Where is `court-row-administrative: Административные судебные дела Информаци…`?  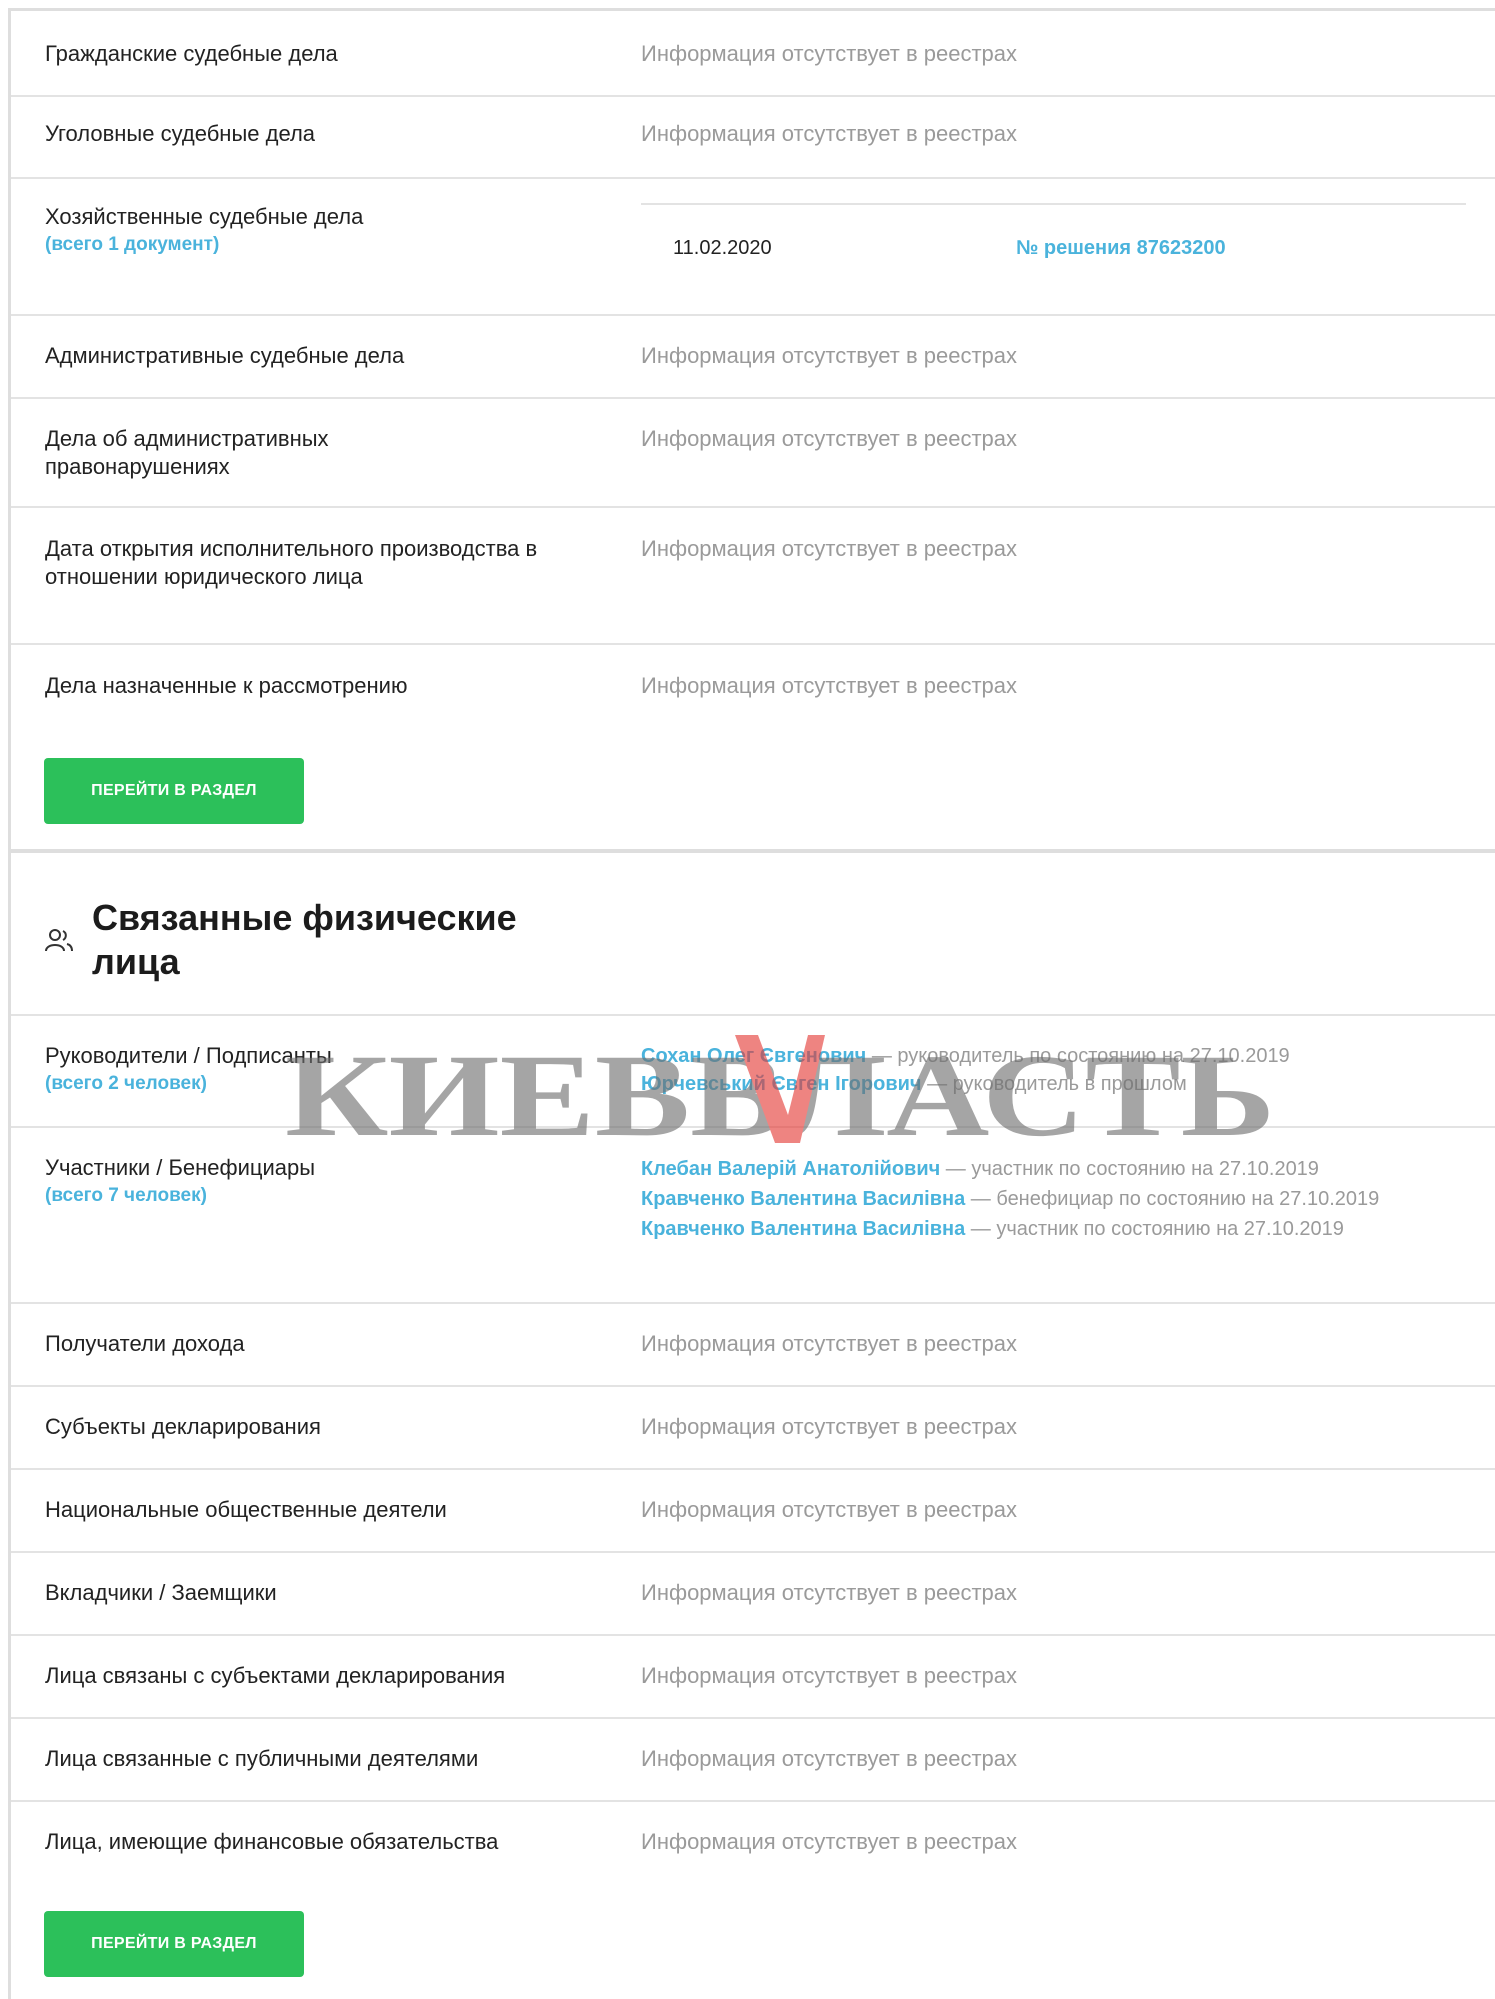
court-row-administrative: Административные судебные дела Информаци… is located at coordinates (753, 357).